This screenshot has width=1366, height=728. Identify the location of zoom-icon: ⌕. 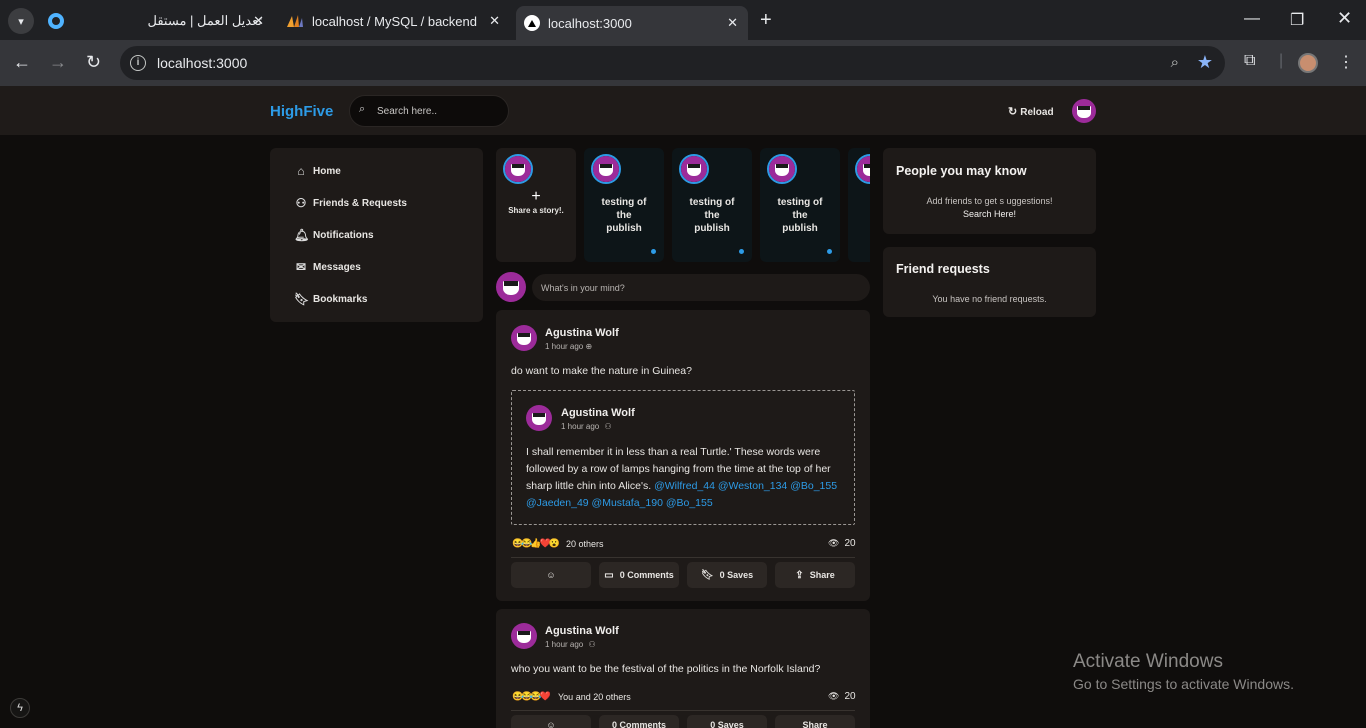
(1175, 62).